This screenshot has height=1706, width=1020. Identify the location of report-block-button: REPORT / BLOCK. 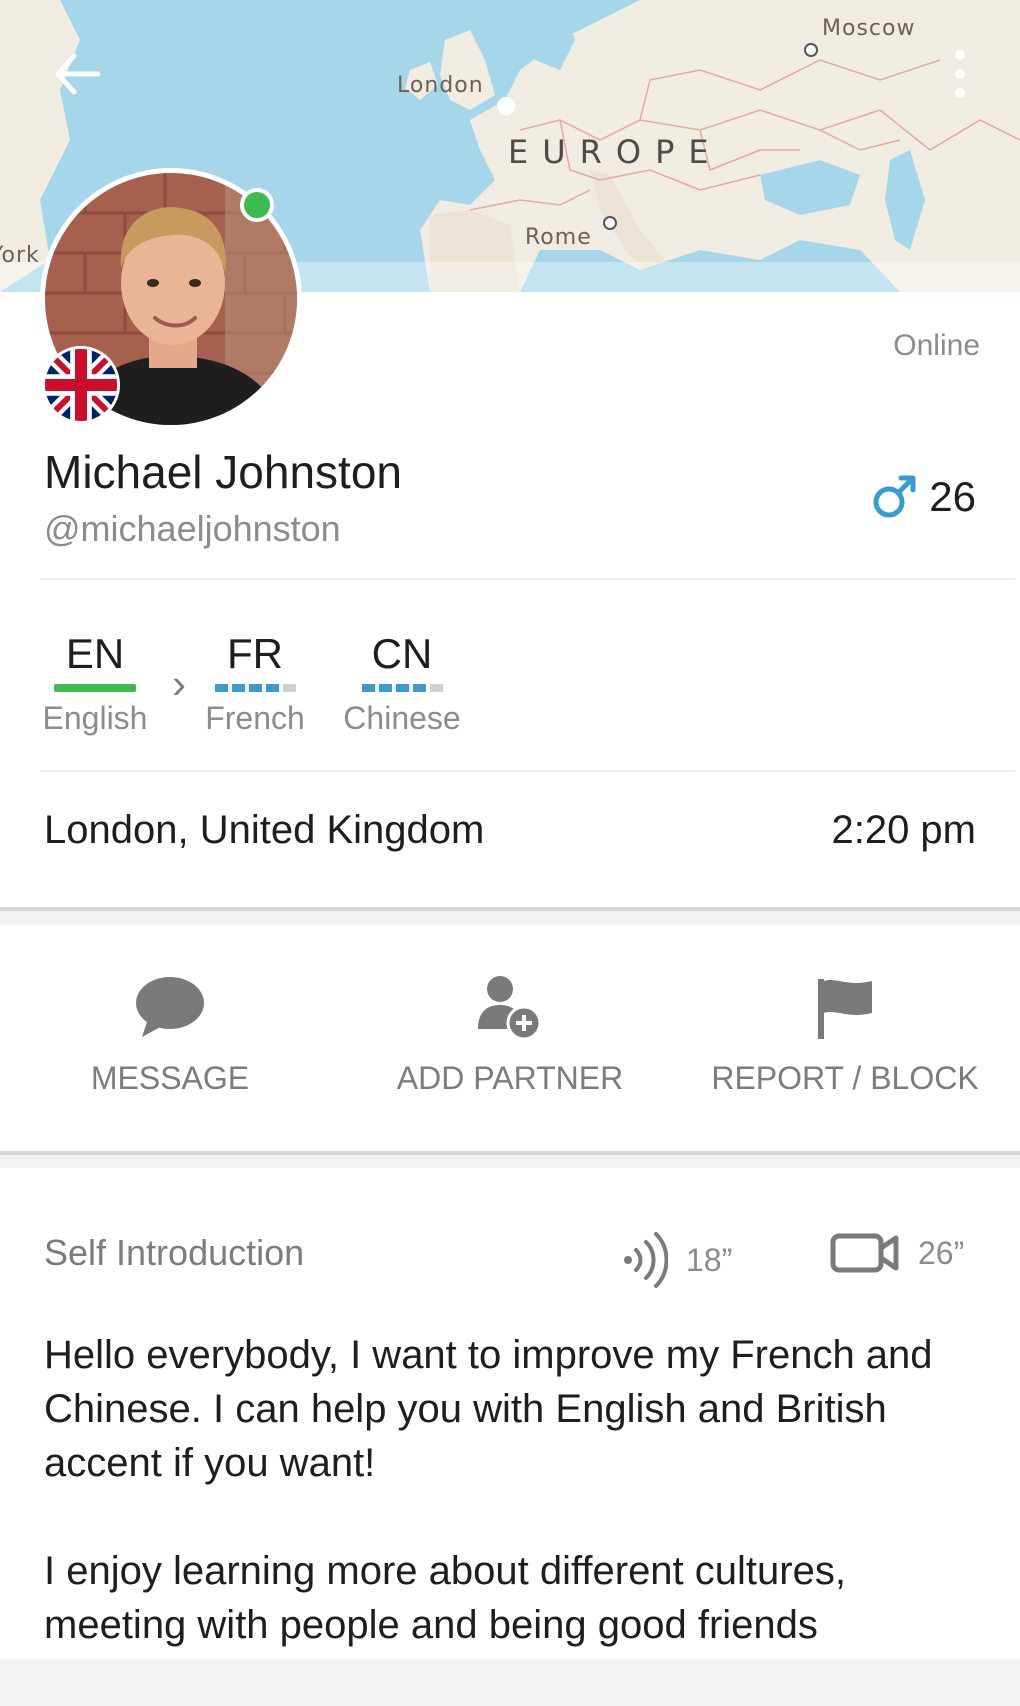
(845, 1036).